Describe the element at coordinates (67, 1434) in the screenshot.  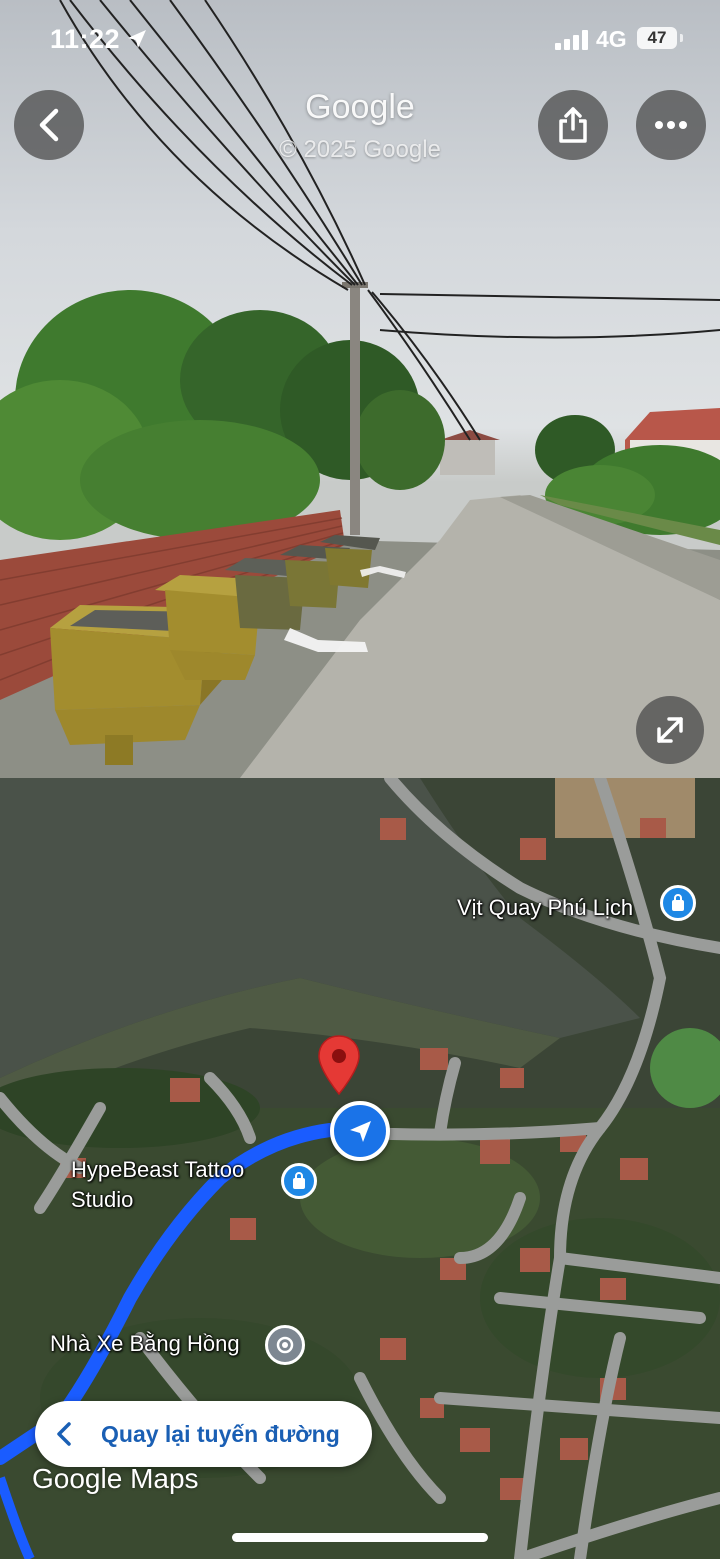
I see `chevron-left-icon` at that location.